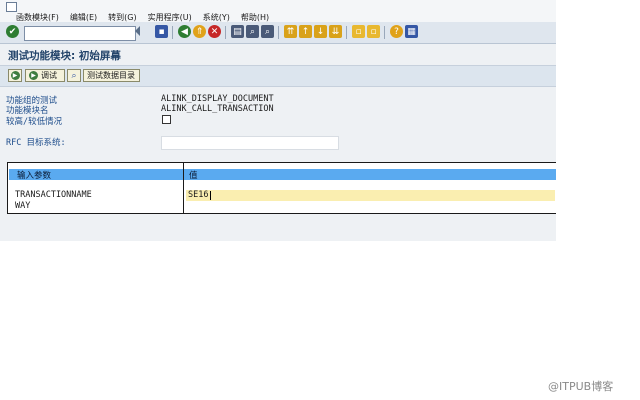  I want to click on save-icon: ▪, so click(161, 31).